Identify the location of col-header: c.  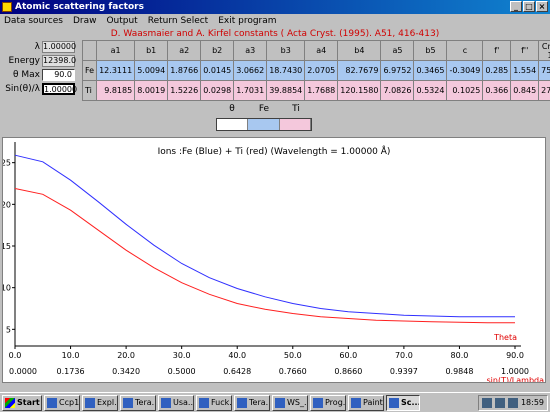
(465, 50).